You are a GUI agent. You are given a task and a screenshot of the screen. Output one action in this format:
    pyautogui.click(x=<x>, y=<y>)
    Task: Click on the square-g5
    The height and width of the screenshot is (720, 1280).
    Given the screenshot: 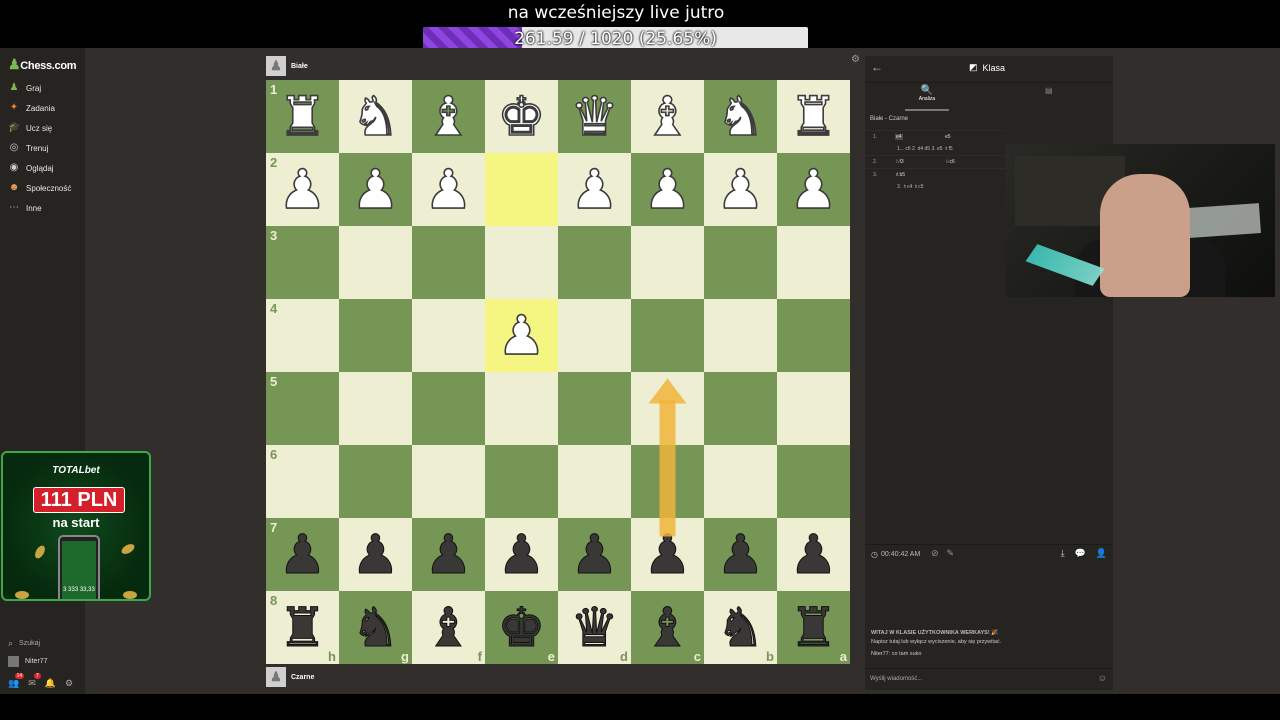 What is the action you would take?
    pyautogui.click(x=375, y=408)
    